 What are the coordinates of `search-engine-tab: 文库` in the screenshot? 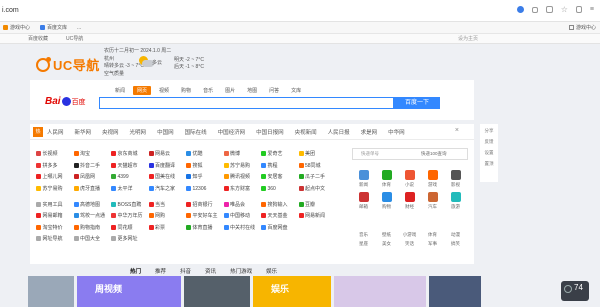 It's located at (296, 90).